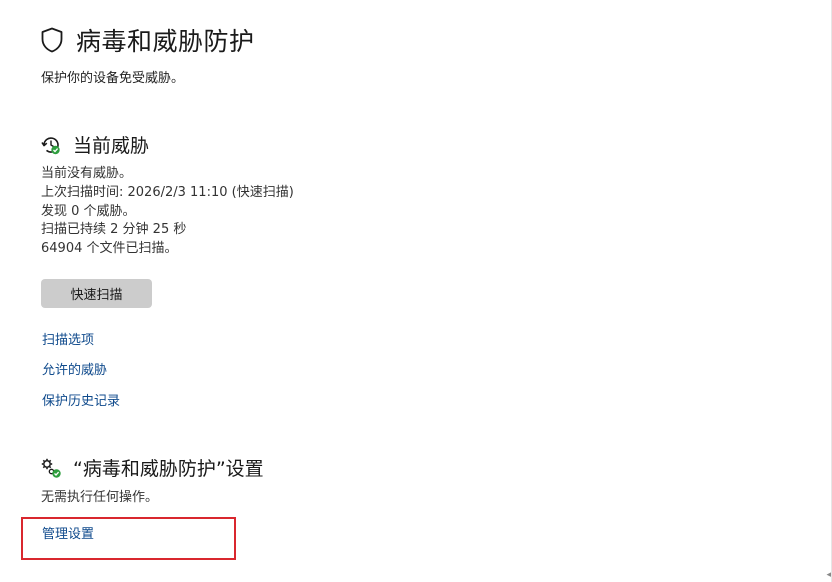 The height and width of the screenshot is (582, 832). I want to click on current-threats-header: 当前威胁, so click(94, 144).